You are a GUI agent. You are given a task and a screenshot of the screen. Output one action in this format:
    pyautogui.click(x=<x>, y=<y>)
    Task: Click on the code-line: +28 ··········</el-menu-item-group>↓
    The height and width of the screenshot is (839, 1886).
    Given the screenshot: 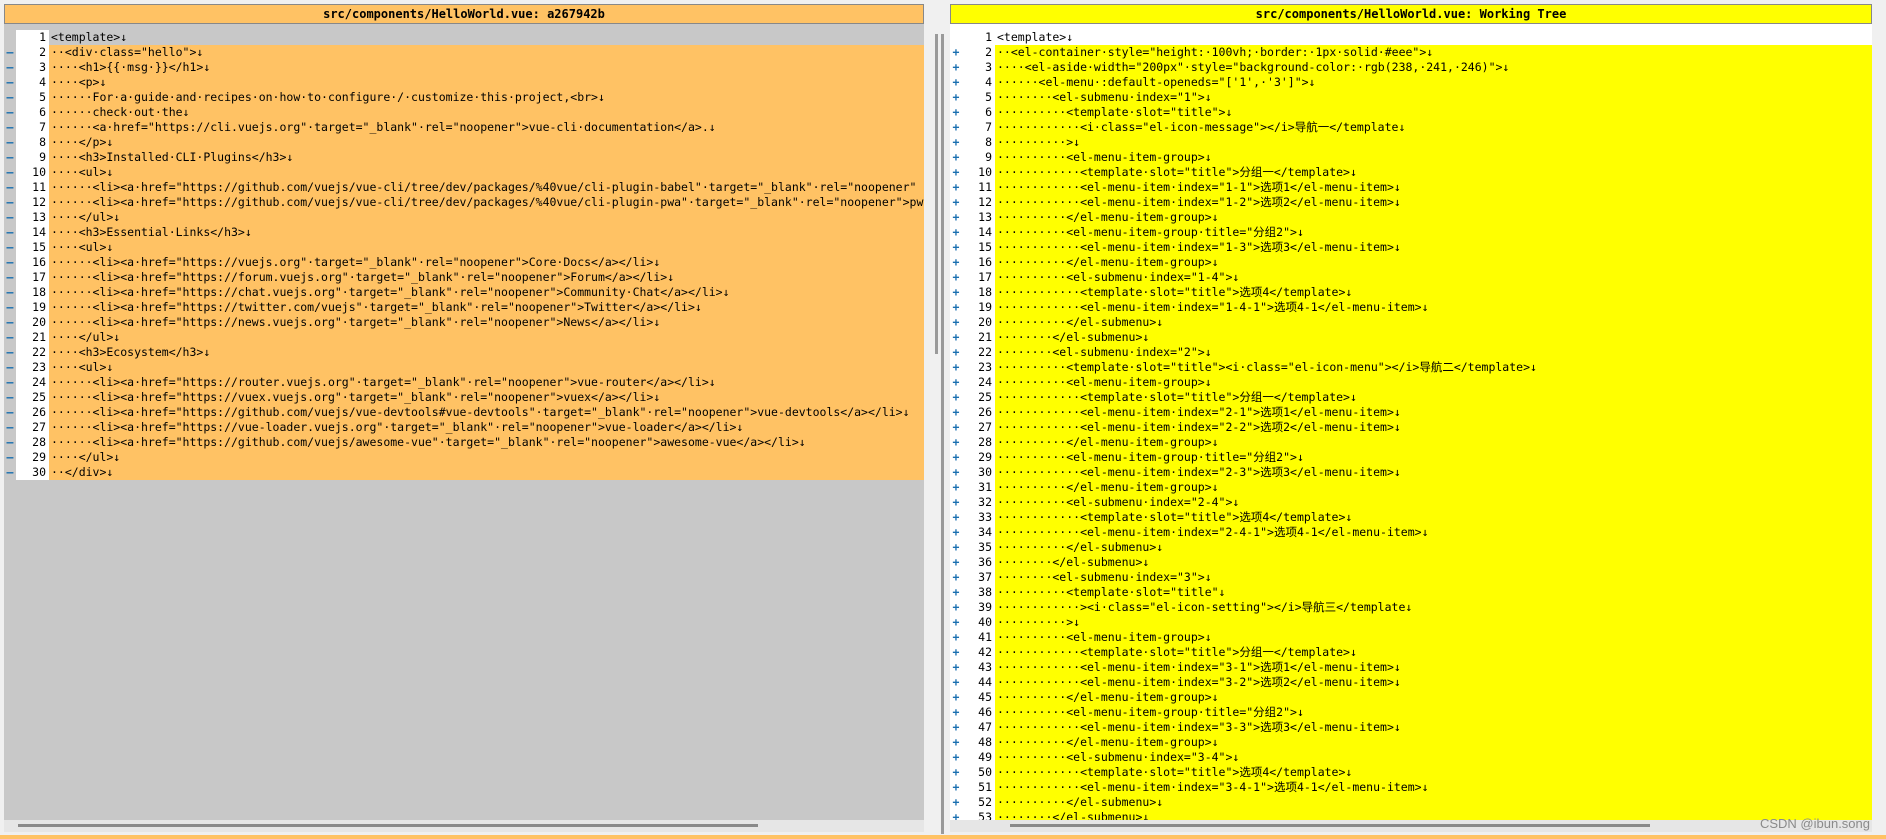 What is the action you would take?
    pyautogui.click(x=1411, y=442)
    